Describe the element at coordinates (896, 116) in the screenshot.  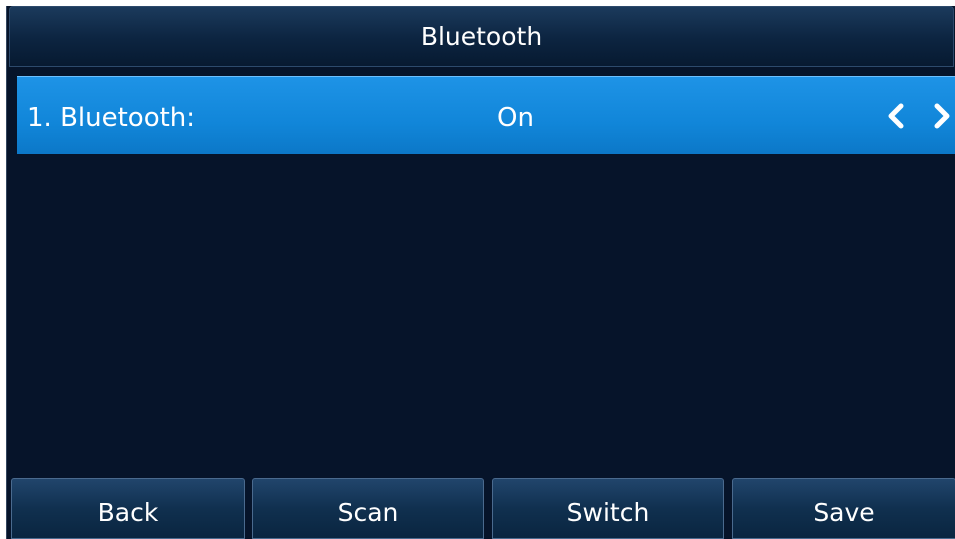
I see `chevron-left-icon` at that location.